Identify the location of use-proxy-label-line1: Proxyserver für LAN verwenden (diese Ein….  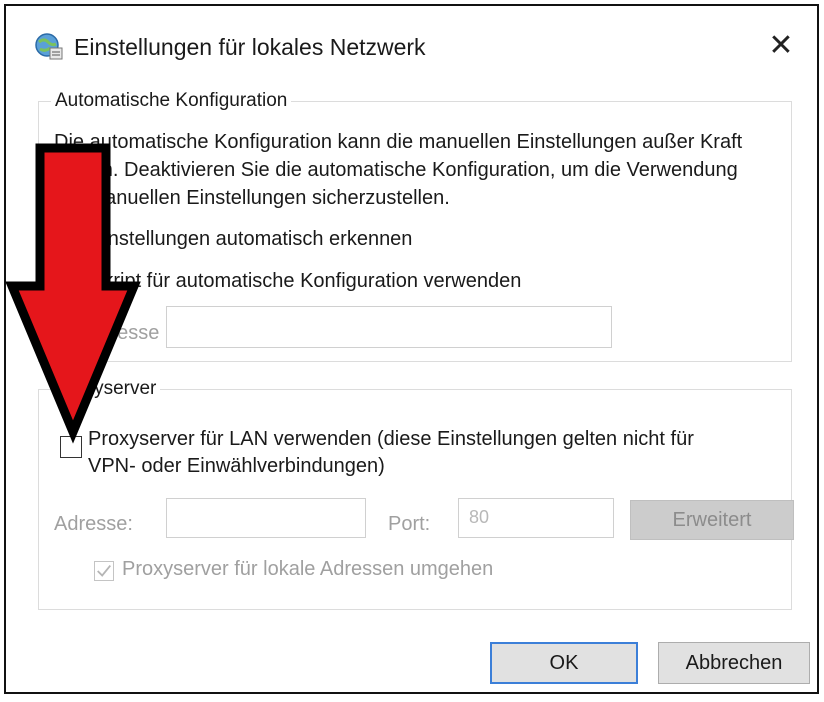
(391, 439).